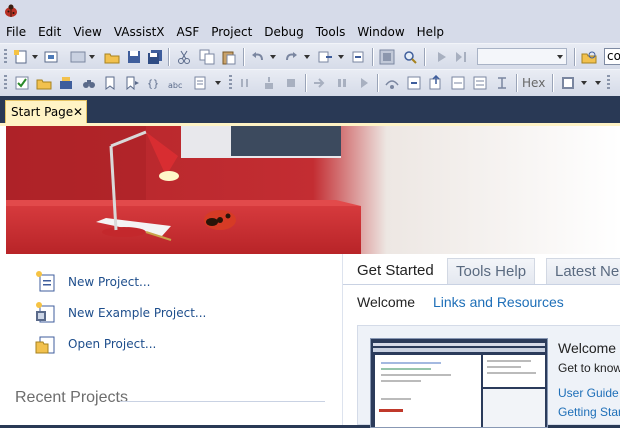  I want to click on find-in-files-icon, so click(410, 57).